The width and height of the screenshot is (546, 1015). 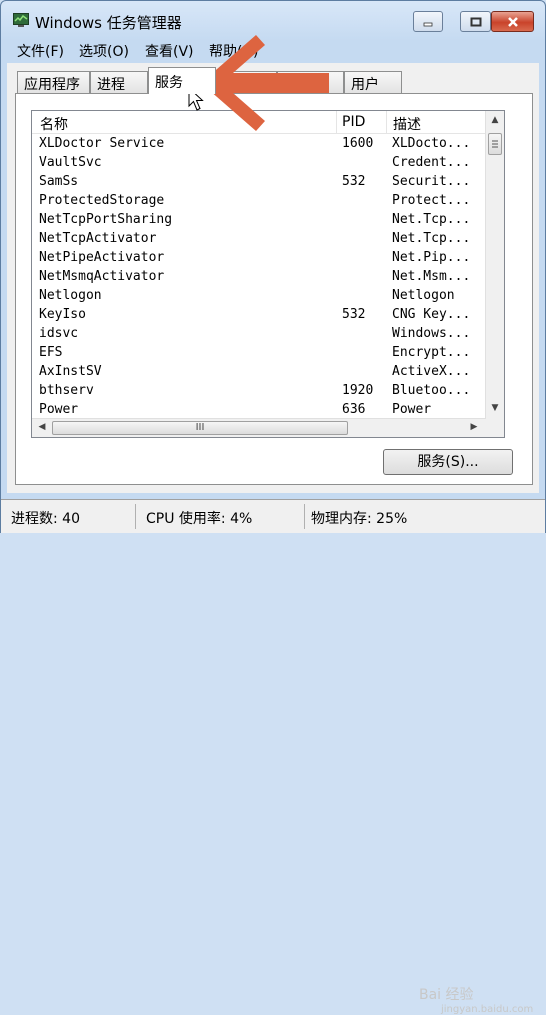 What do you see at coordinates (45, 519) in the screenshot?
I see `status-process-count: 进程数: 40` at bounding box center [45, 519].